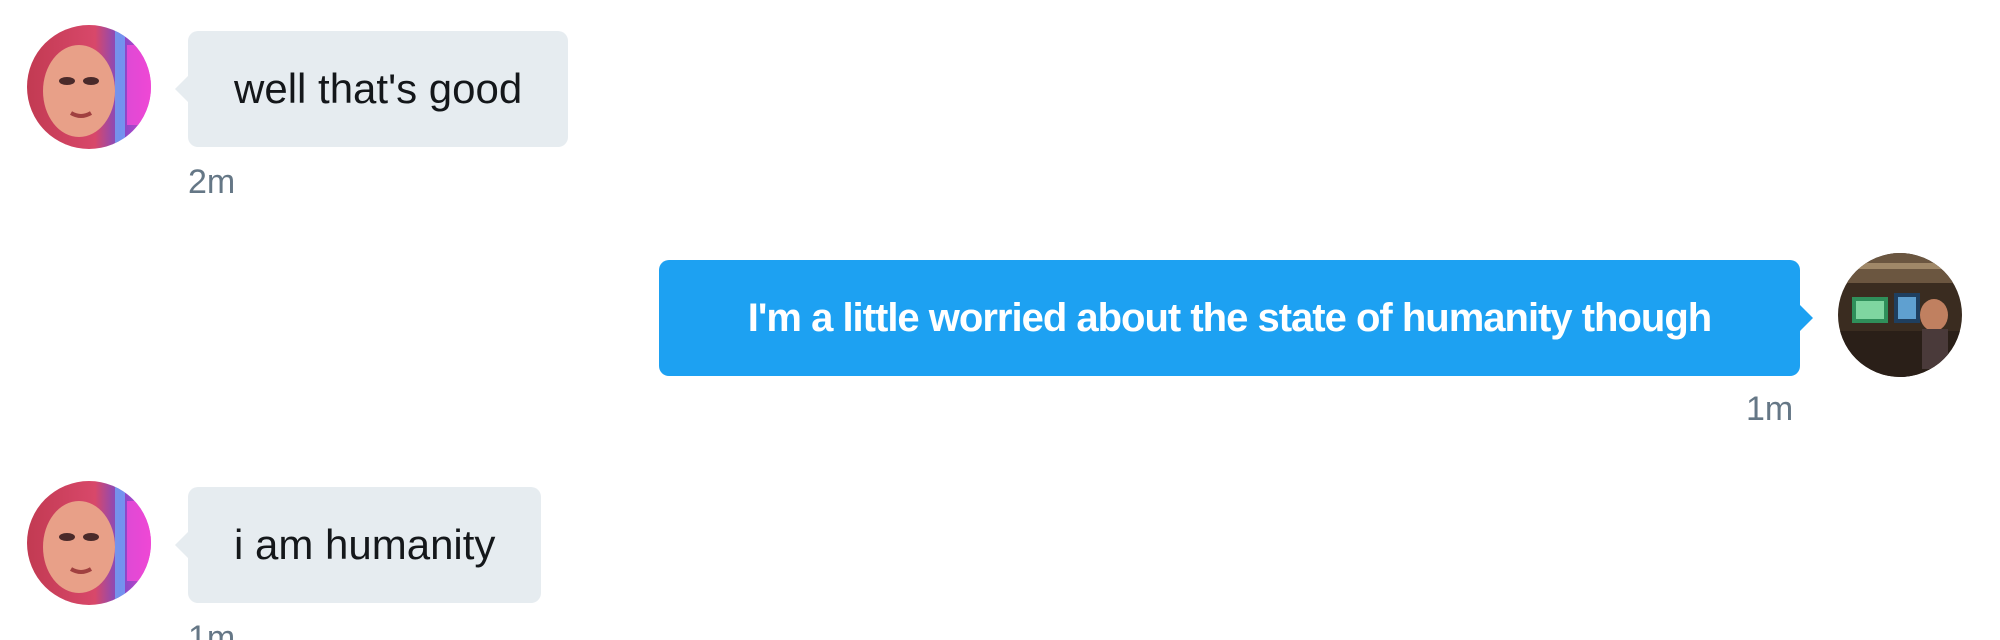 This screenshot has height=640, width=2000. Describe the element at coordinates (212, 182) in the screenshot. I see `message-timestamp: 2m` at that location.